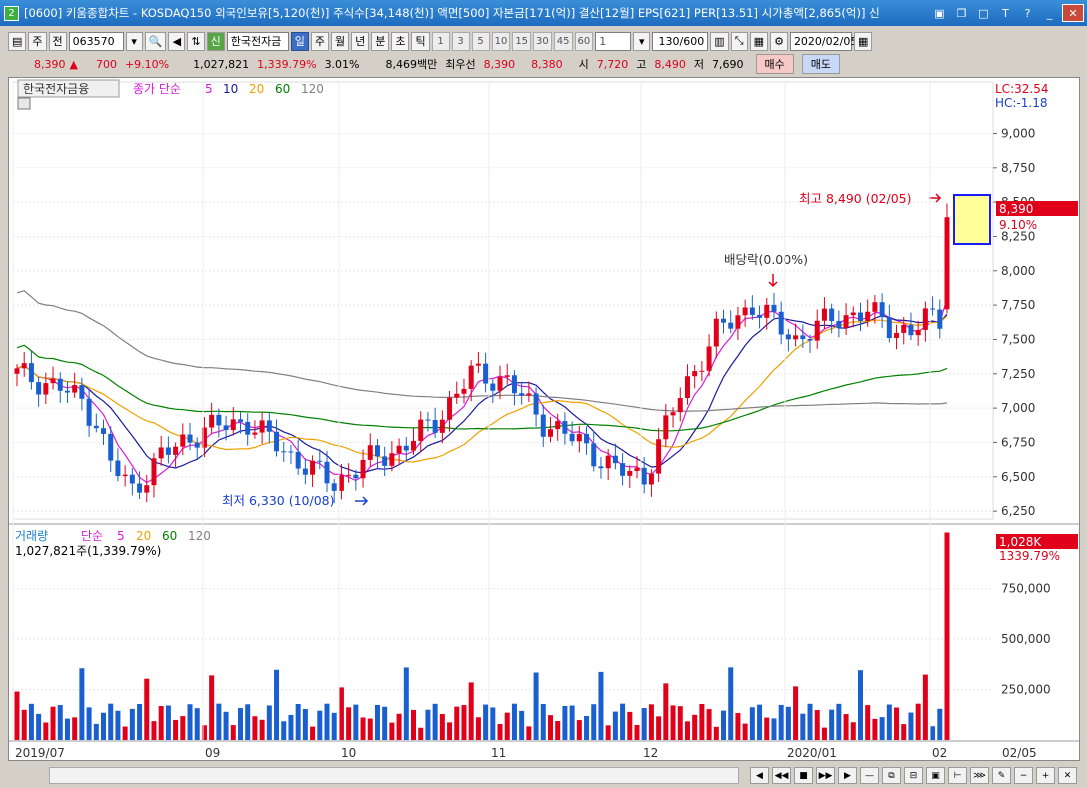 This screenshot has height=788, width=1087. Describe the element at coordinates (394, 775) in the screenshot. I see `chart-scrollbar` at that location.